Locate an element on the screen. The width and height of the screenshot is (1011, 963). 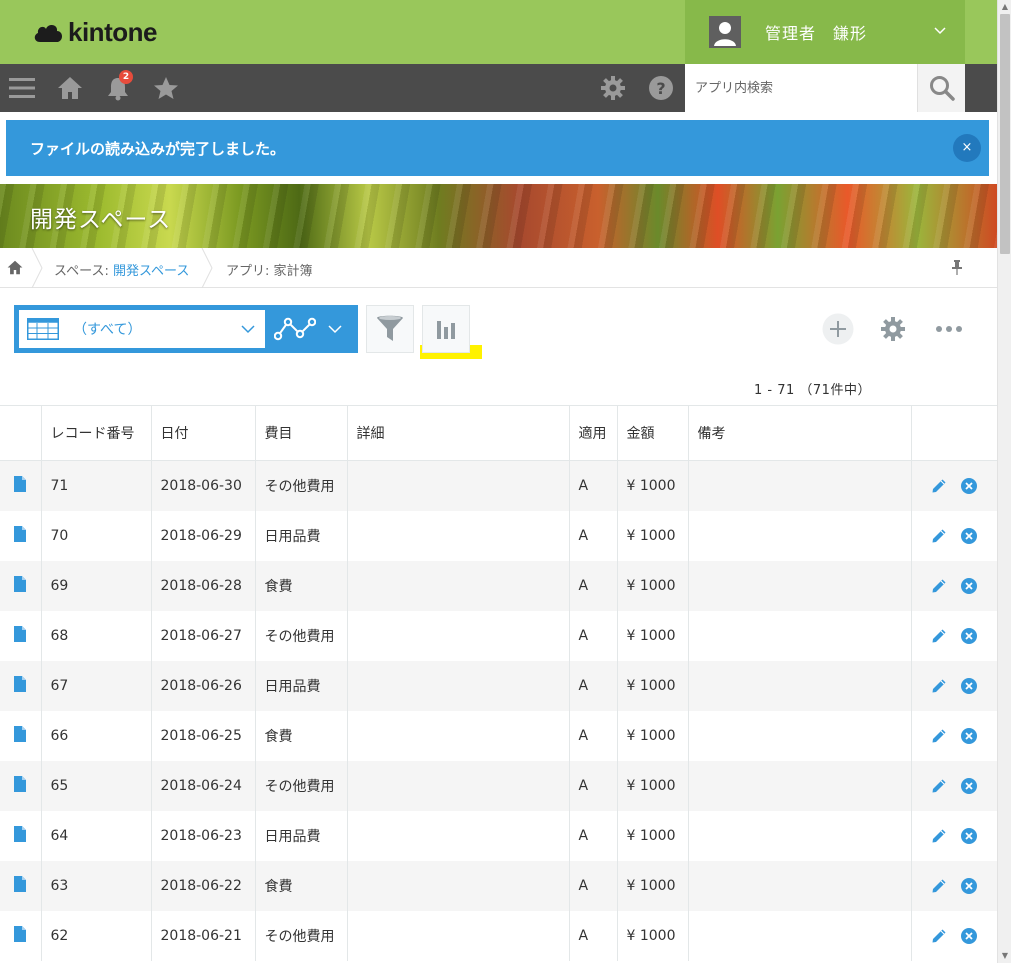
kintone-logo: kintone is located at coordinates (94, 32).